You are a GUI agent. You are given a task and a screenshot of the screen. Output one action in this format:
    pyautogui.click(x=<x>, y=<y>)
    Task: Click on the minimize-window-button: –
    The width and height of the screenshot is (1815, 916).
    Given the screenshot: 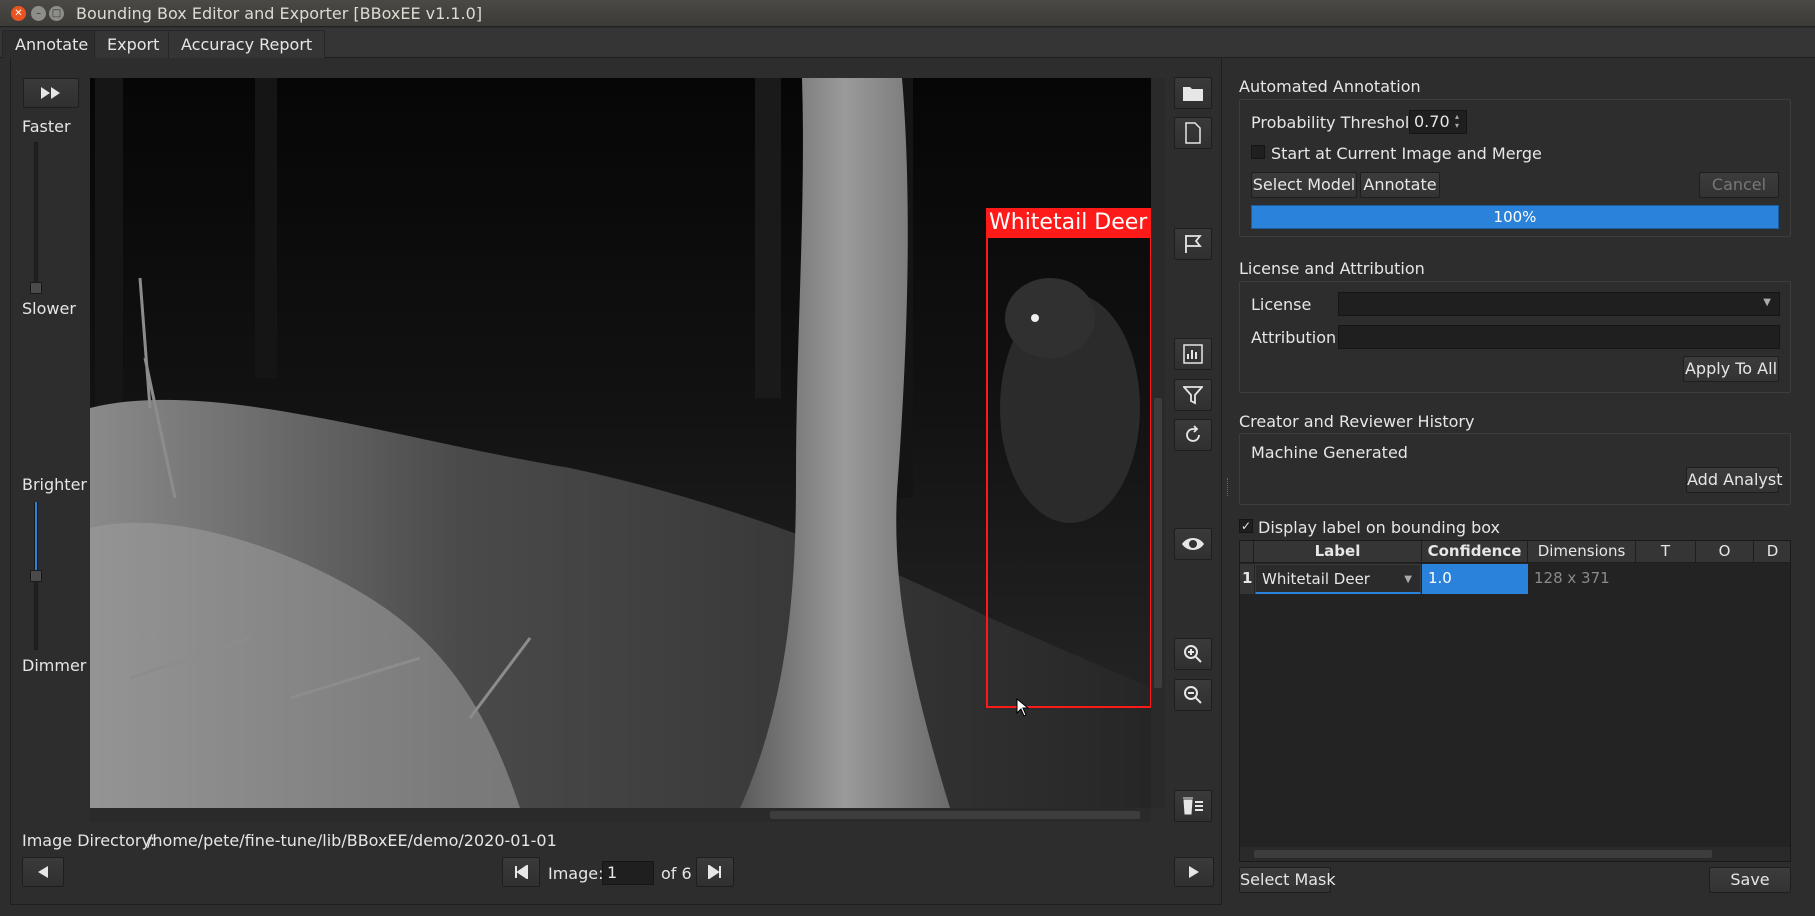 What is the action you would take?
    pyautogui.click(x=38, y=13)
    